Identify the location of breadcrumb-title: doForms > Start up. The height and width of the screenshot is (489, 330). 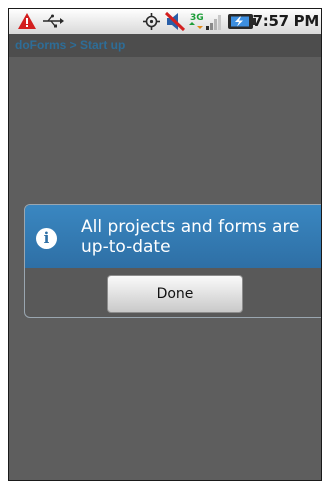
(70, 45).